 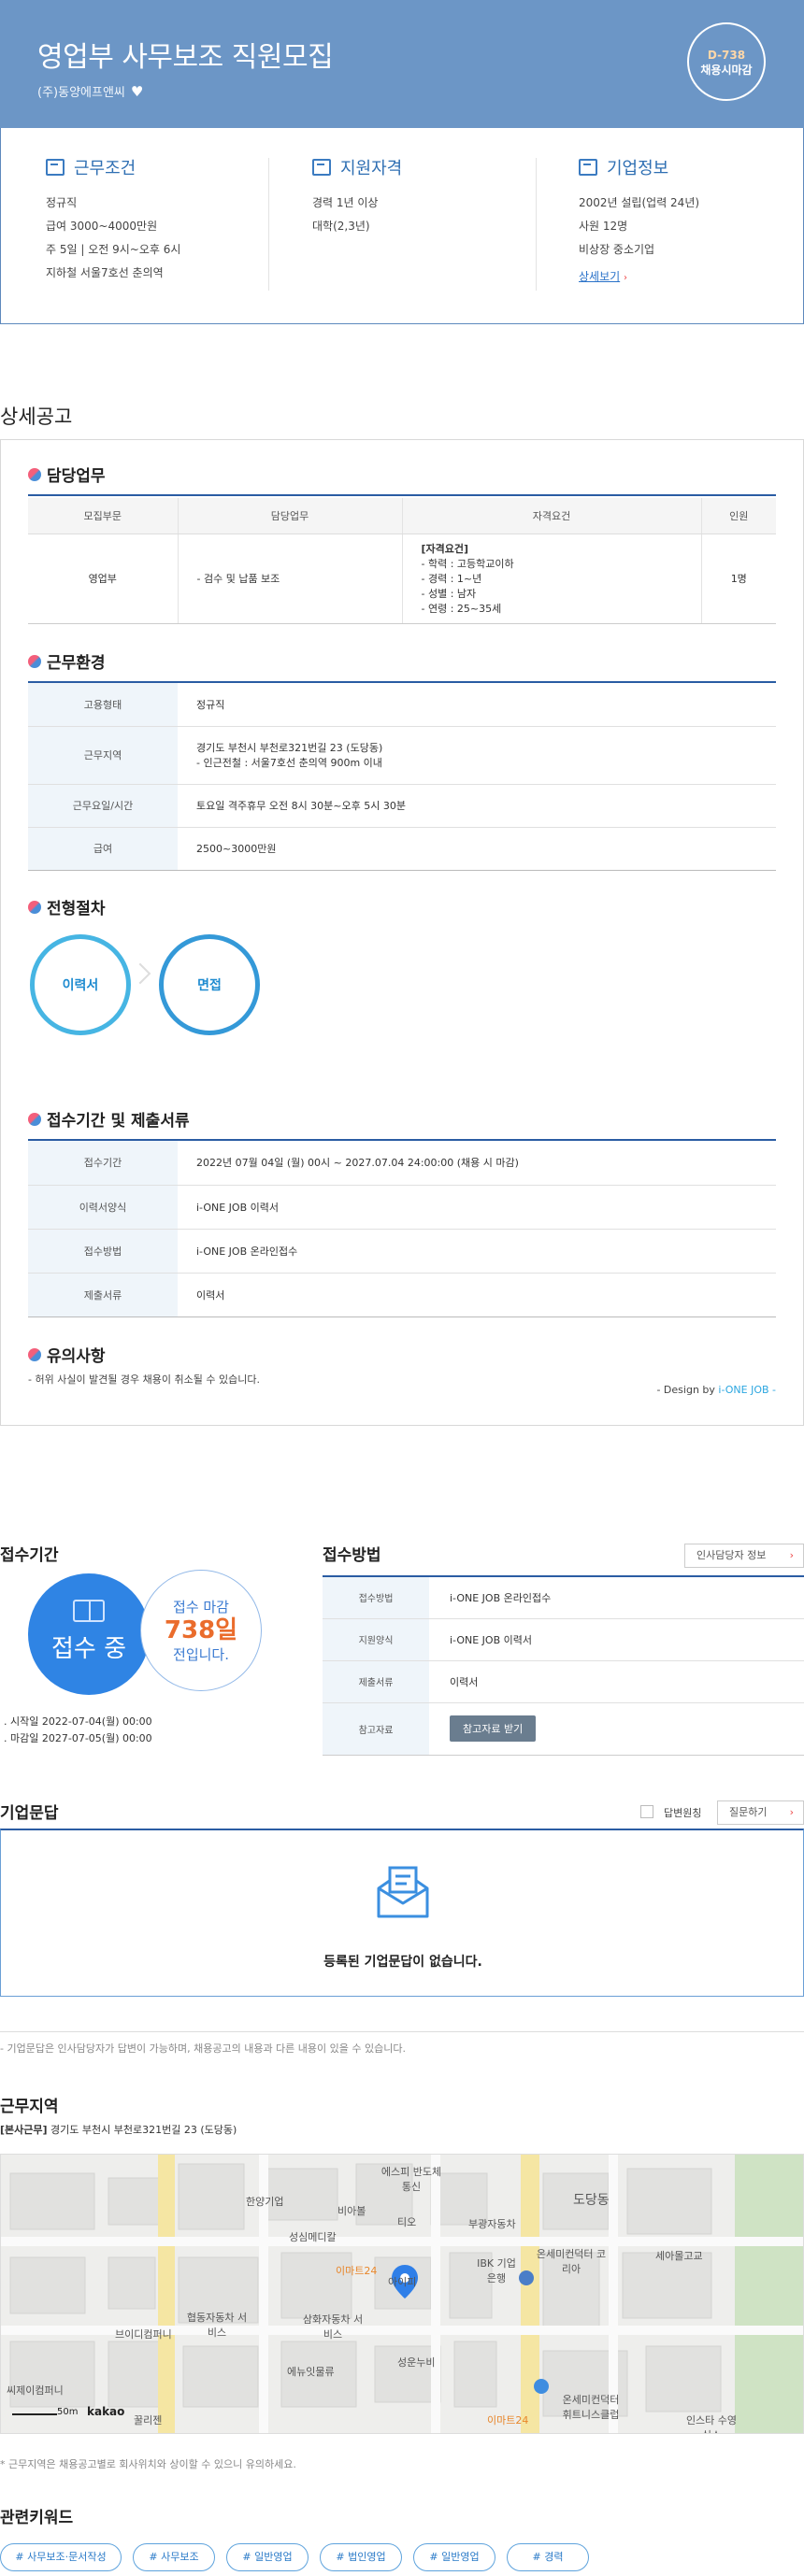 I want to click on heart-icon: ♥, so click(x=137, y=91).